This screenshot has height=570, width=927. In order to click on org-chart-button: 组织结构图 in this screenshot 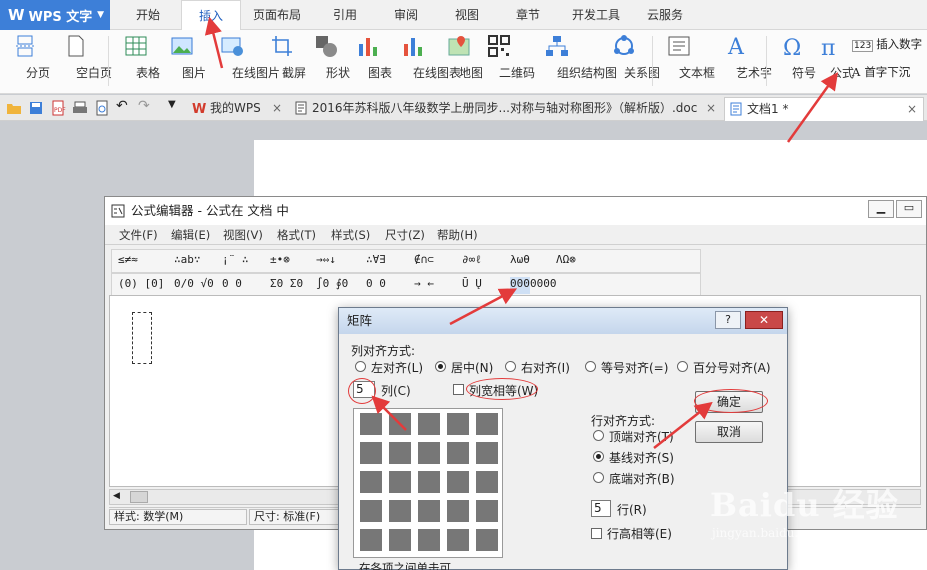, I will do `click(570, 62)`.